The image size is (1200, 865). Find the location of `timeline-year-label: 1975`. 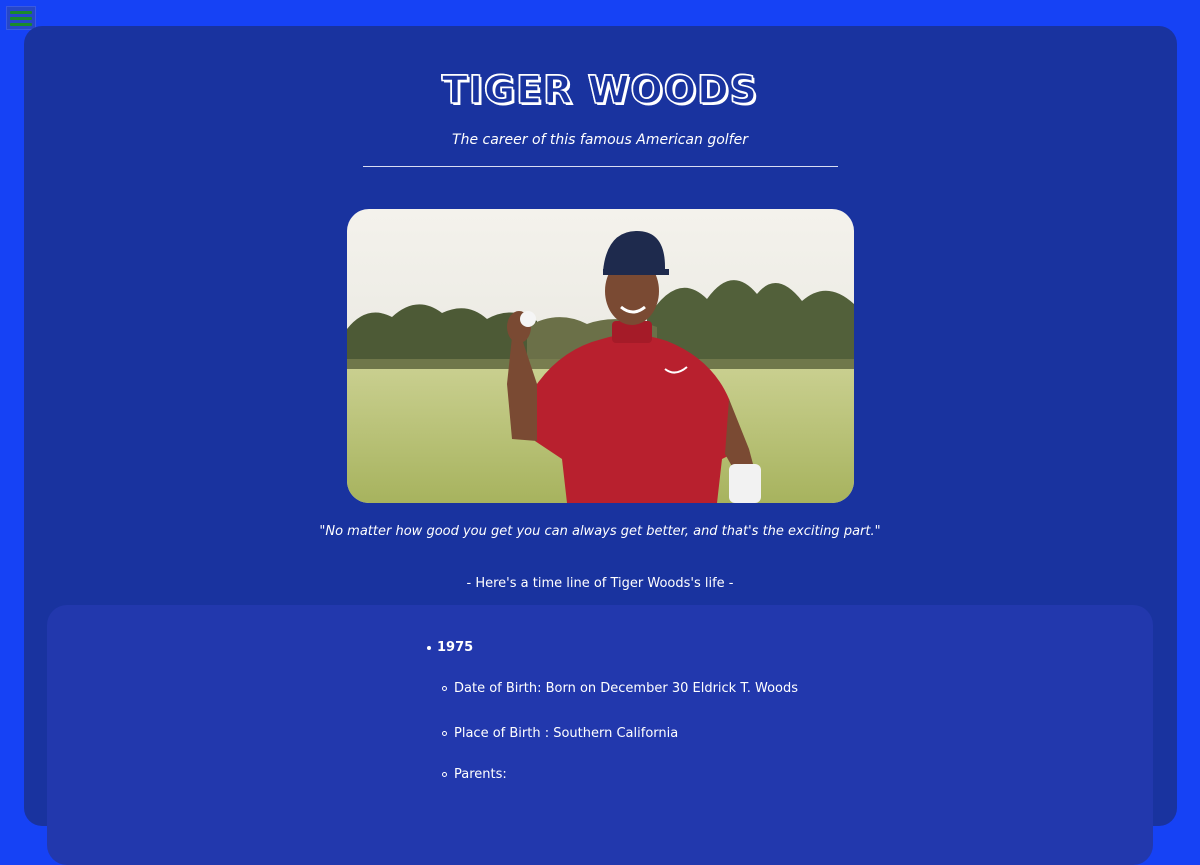

timeline-year-label: 1975 is located at coordinates (455, 647).